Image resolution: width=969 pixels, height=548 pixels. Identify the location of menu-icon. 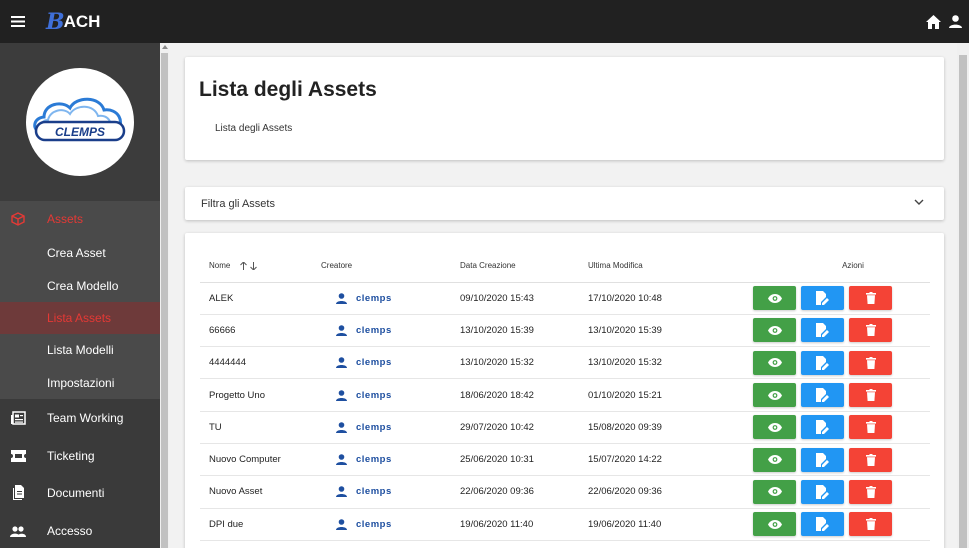
(18, 21).